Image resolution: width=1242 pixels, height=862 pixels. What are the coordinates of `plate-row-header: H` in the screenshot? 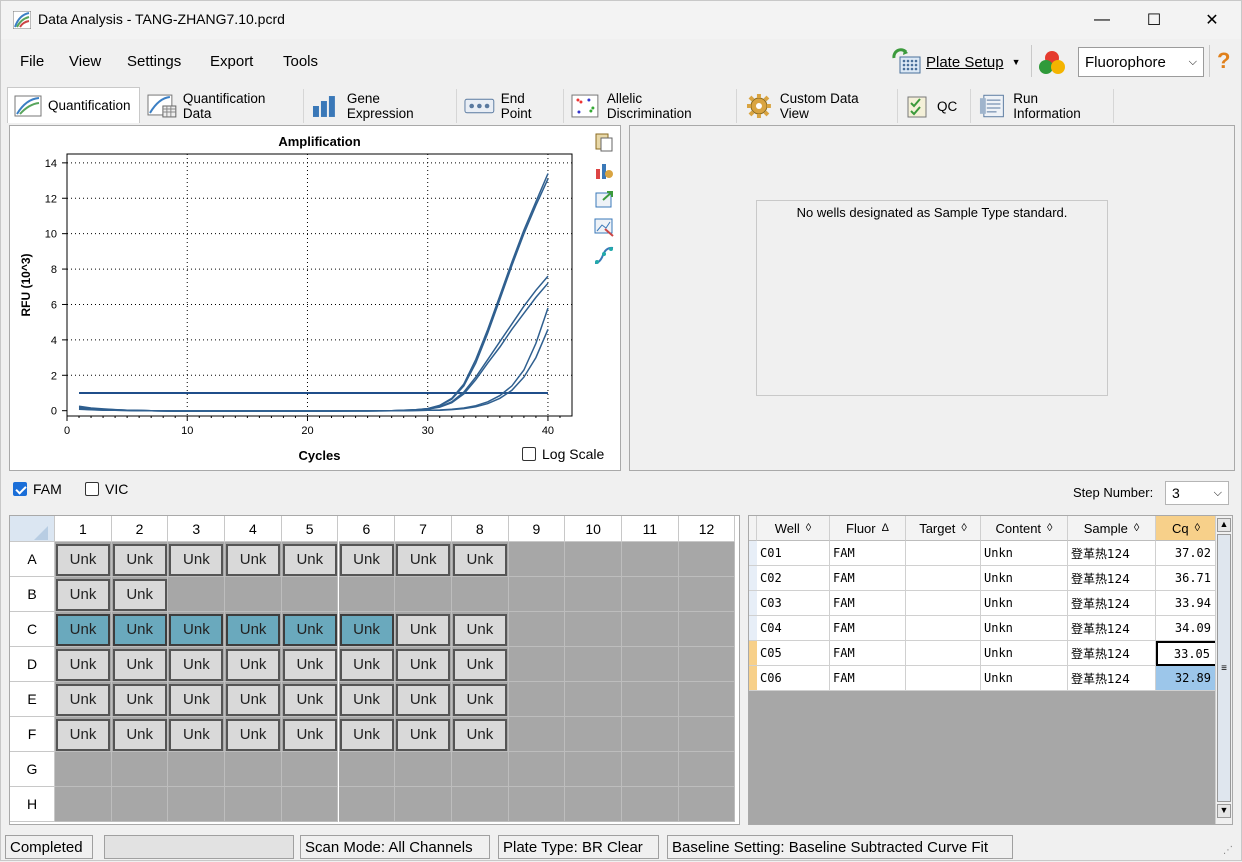 It's located at (32, 804).